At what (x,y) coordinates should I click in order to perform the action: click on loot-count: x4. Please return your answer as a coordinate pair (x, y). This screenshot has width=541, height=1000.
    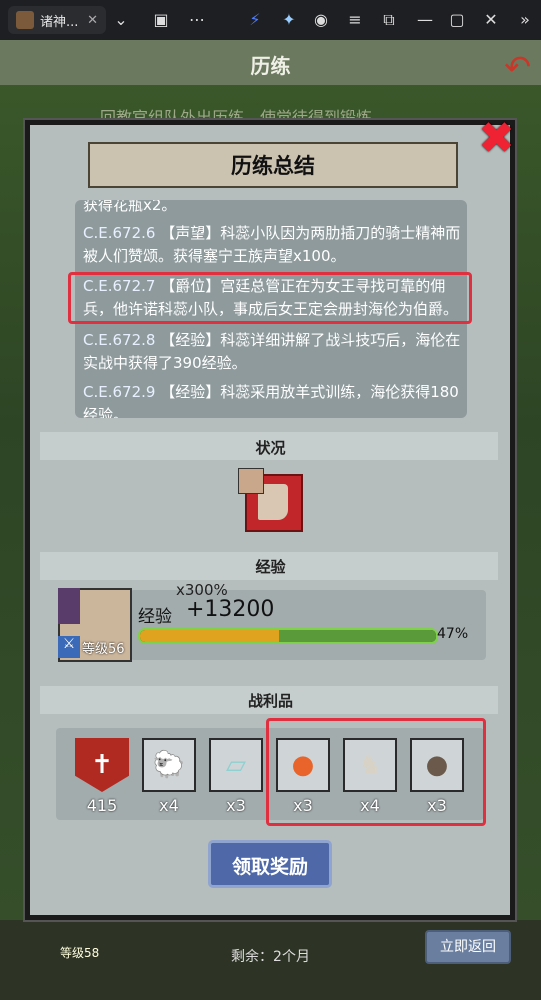
    Looking at the image, I should click on (169, 805).